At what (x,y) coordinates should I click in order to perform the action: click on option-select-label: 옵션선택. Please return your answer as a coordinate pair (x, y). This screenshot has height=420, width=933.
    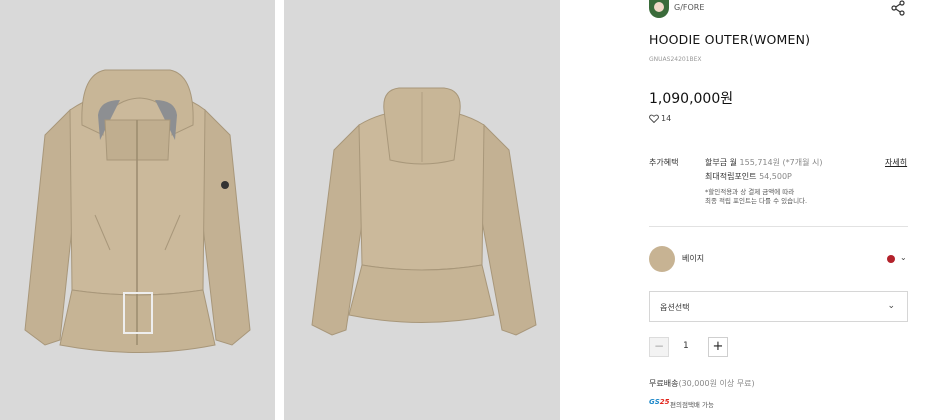
    Looking at the image, I should click on (675, 307).